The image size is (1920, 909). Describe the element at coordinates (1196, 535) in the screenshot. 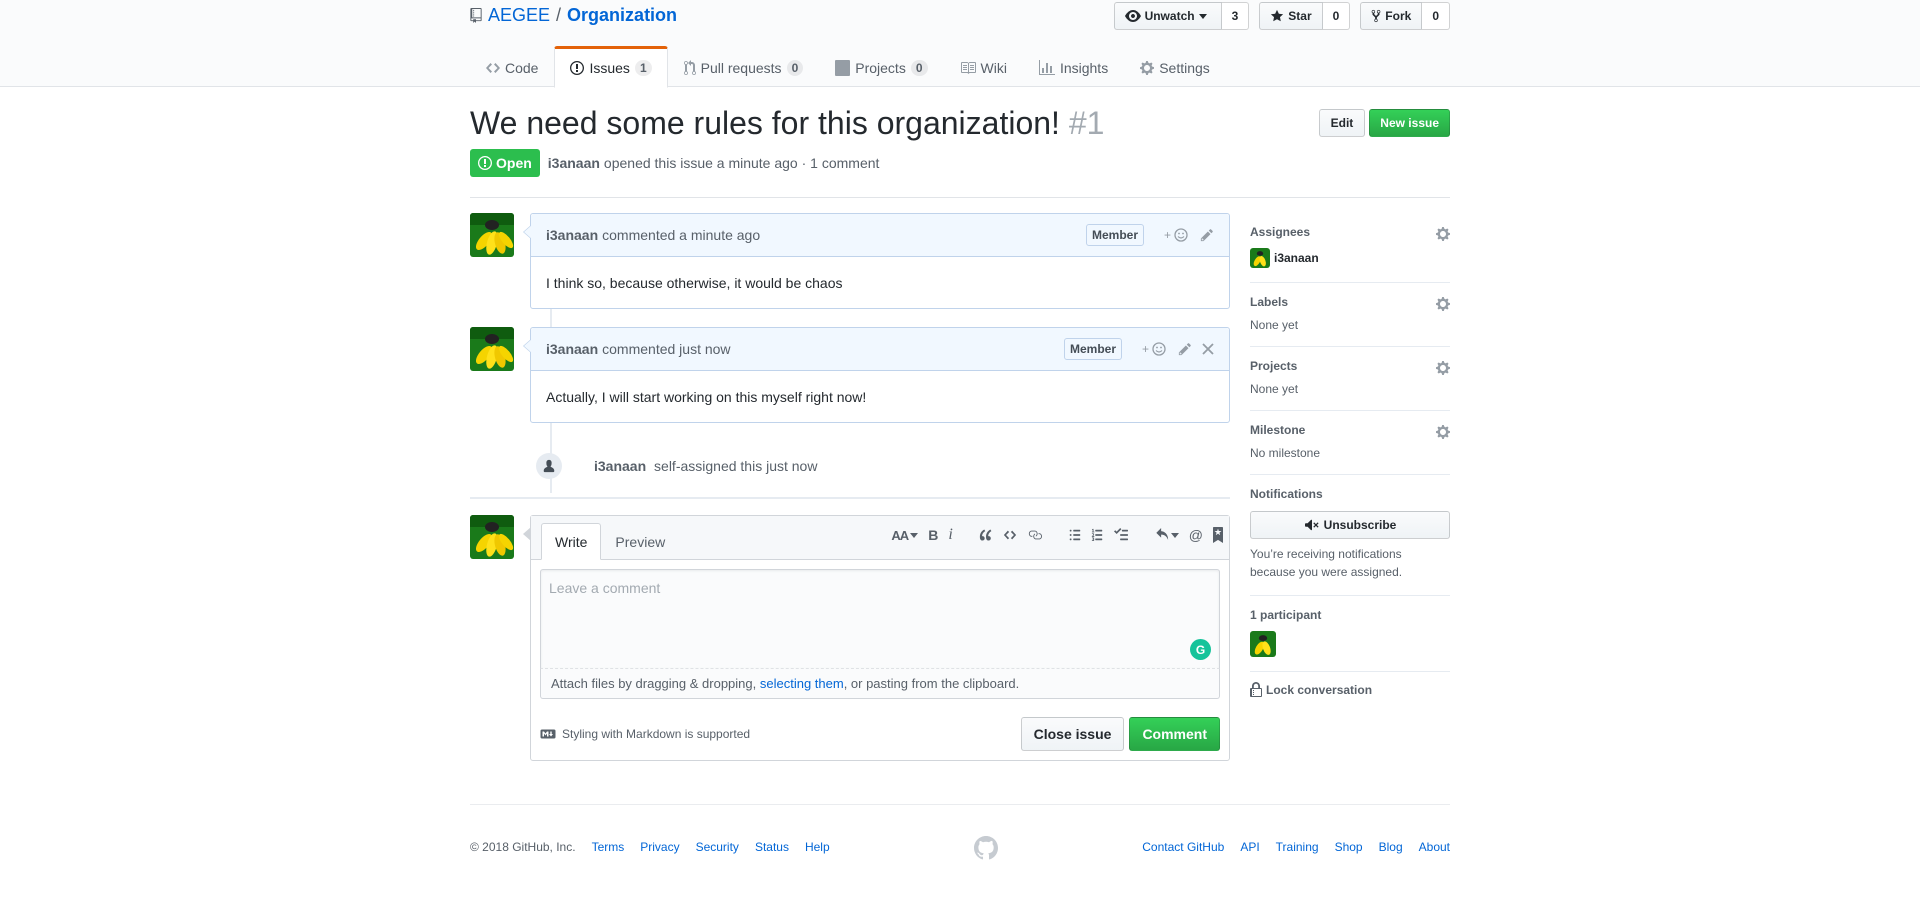

I see `mention-button: @` at that location.